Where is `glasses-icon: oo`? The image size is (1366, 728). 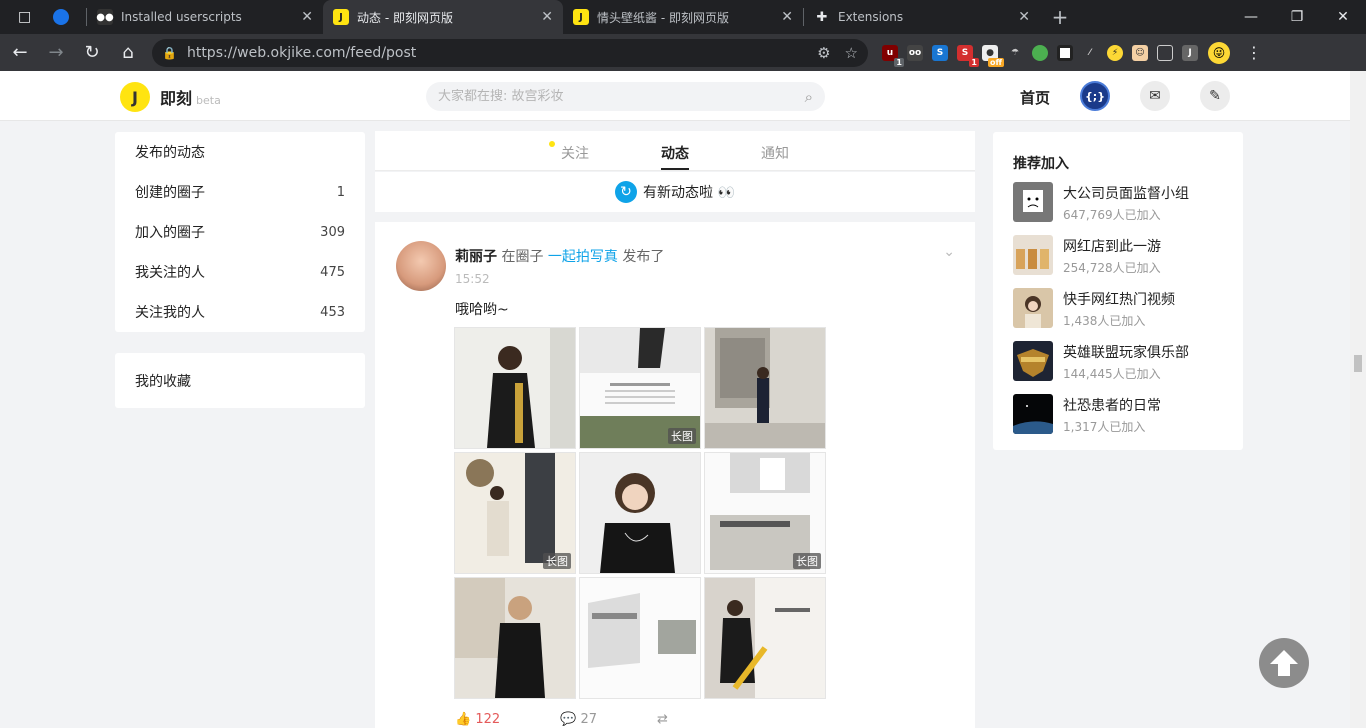 glasses-icon: oo is located at coordinates (915, 52).